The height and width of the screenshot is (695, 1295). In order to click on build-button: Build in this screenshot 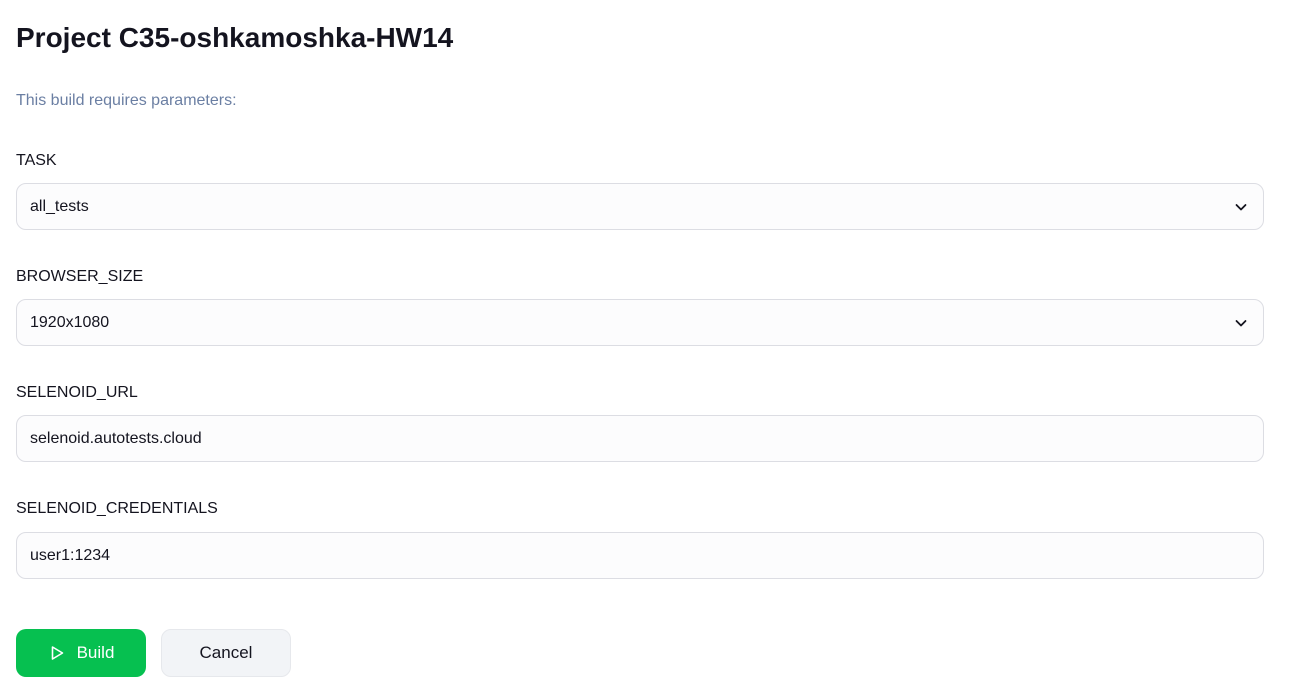, I will do `click(81, 653)`.